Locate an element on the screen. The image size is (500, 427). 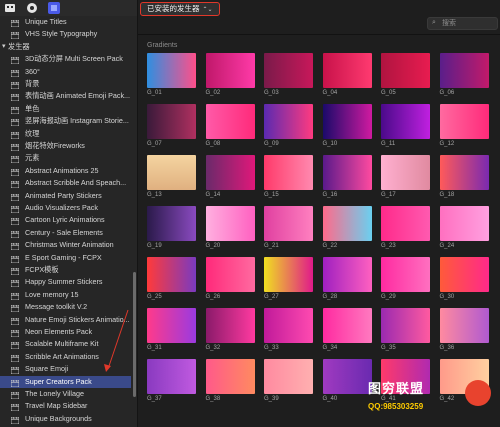
sidebar-item: Animated Party Stickers is located at coordinates (65, 196).